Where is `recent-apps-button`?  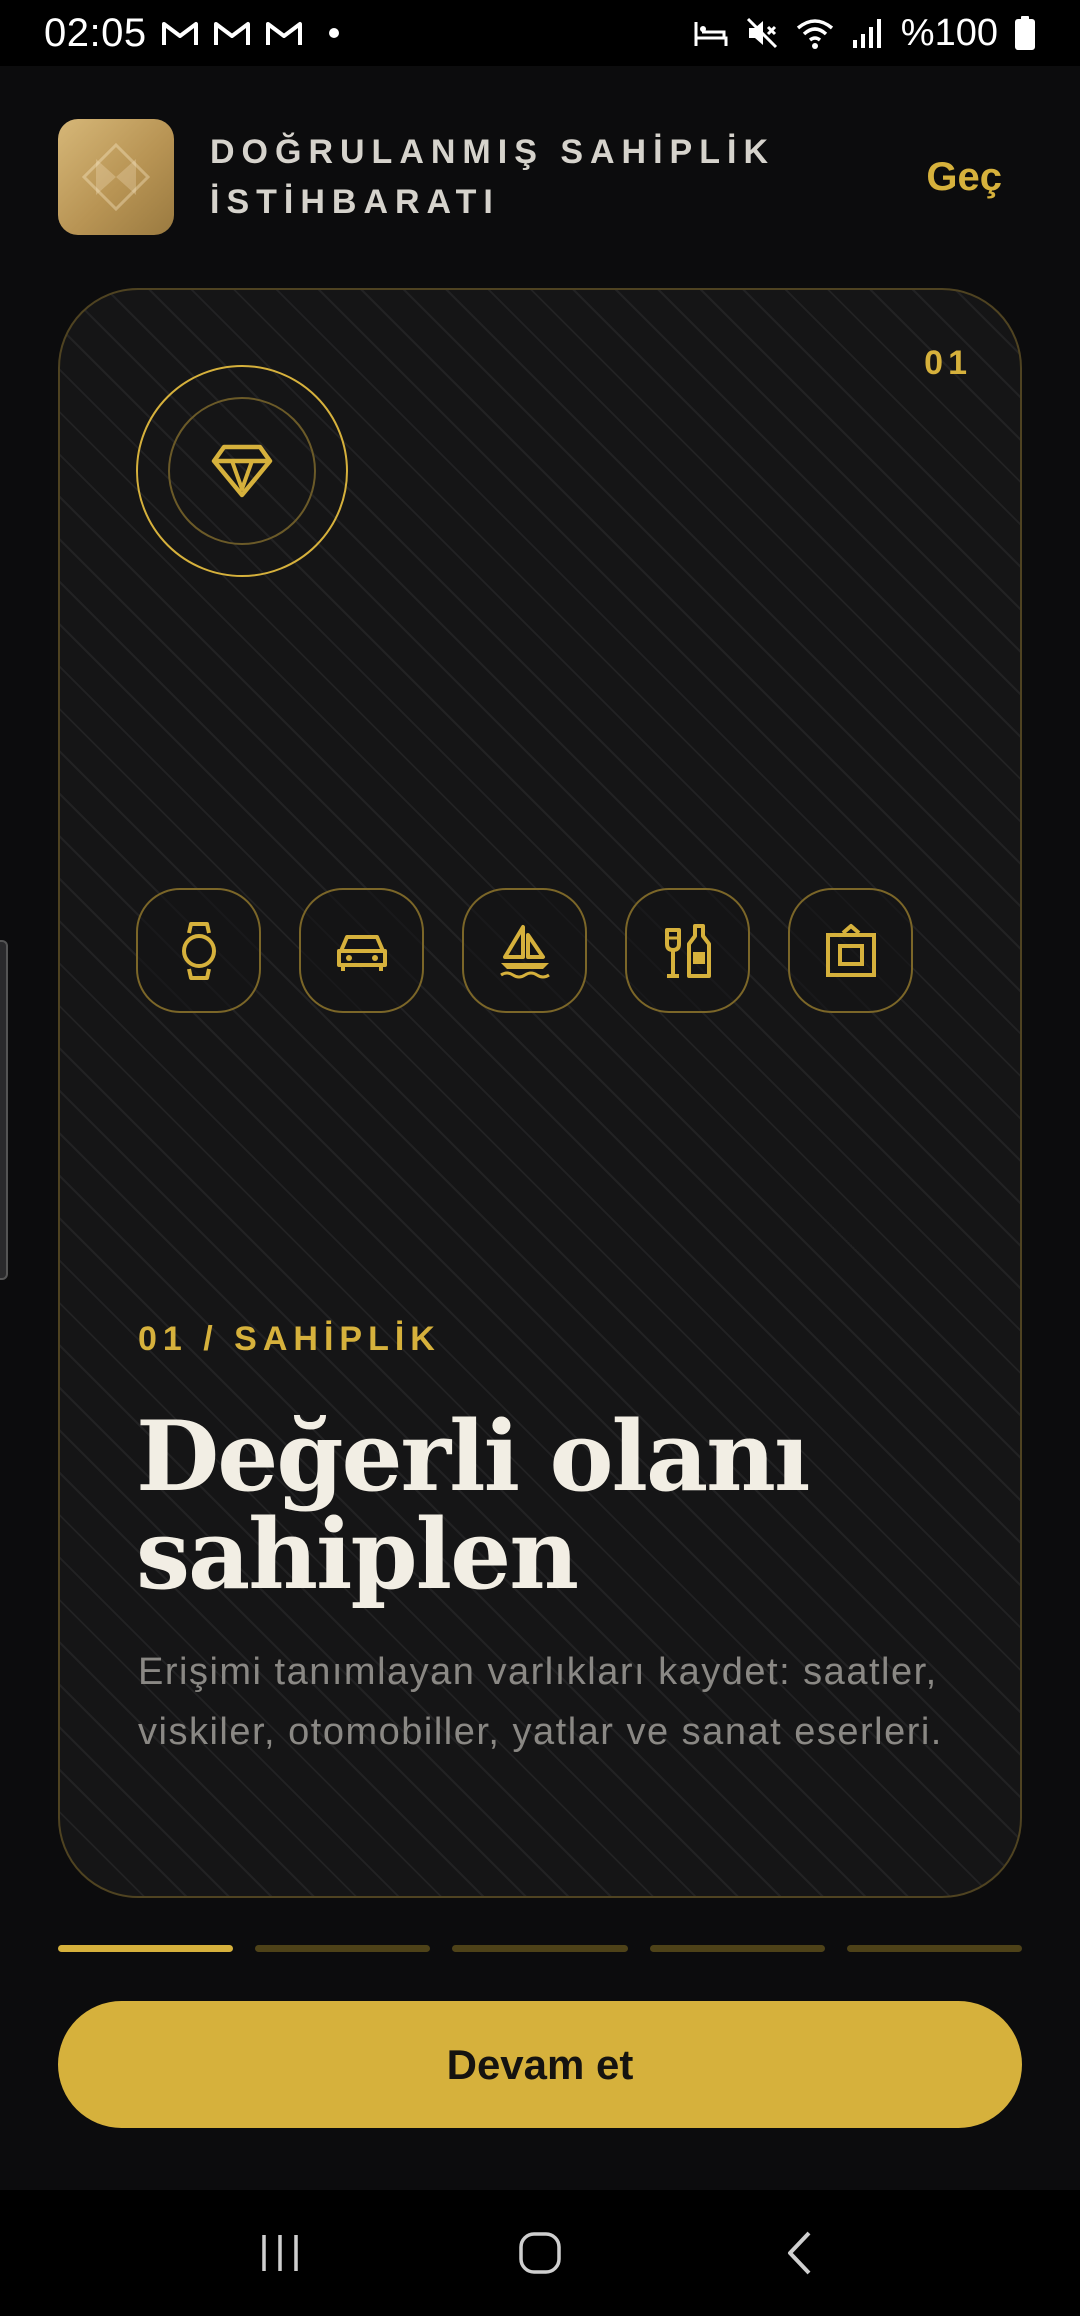
recent-apps-button is located at coordinates (280, 2253).